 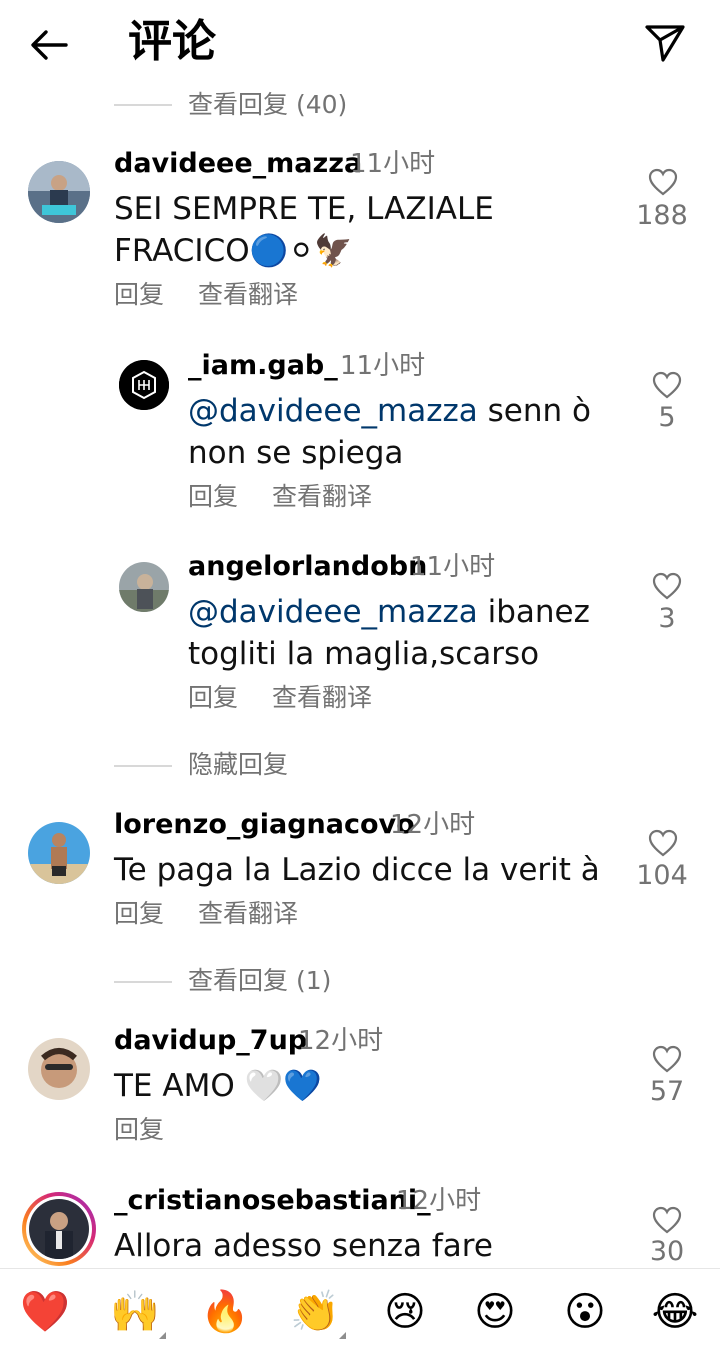 What do you see at coordinates (49, 45) in the screenshot?
I see `back-arrow-icon` at bounding box center [49, 45].